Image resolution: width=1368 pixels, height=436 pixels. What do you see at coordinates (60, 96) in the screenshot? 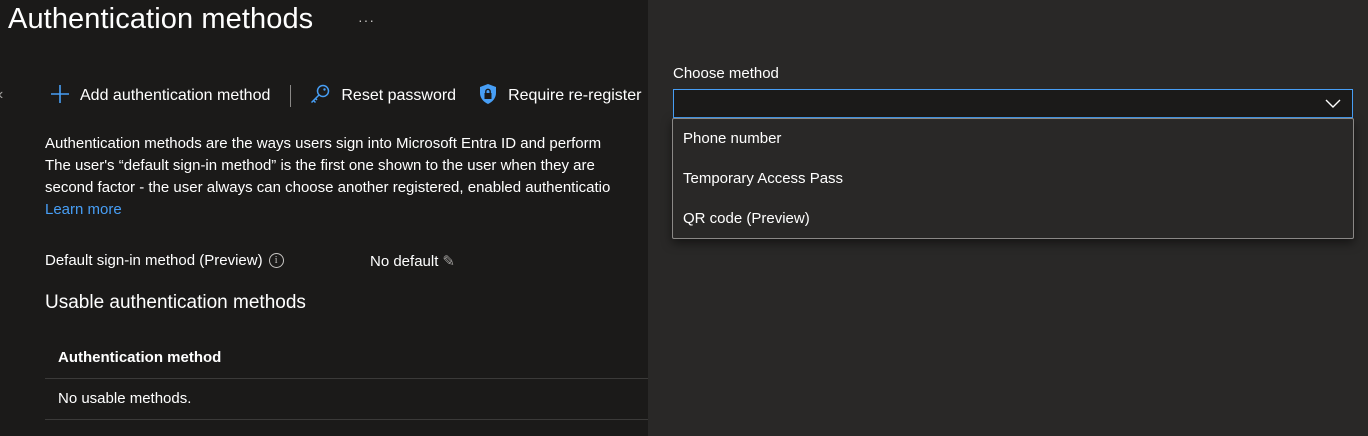
I see `plus-icon` at bounding box center [60, 96].